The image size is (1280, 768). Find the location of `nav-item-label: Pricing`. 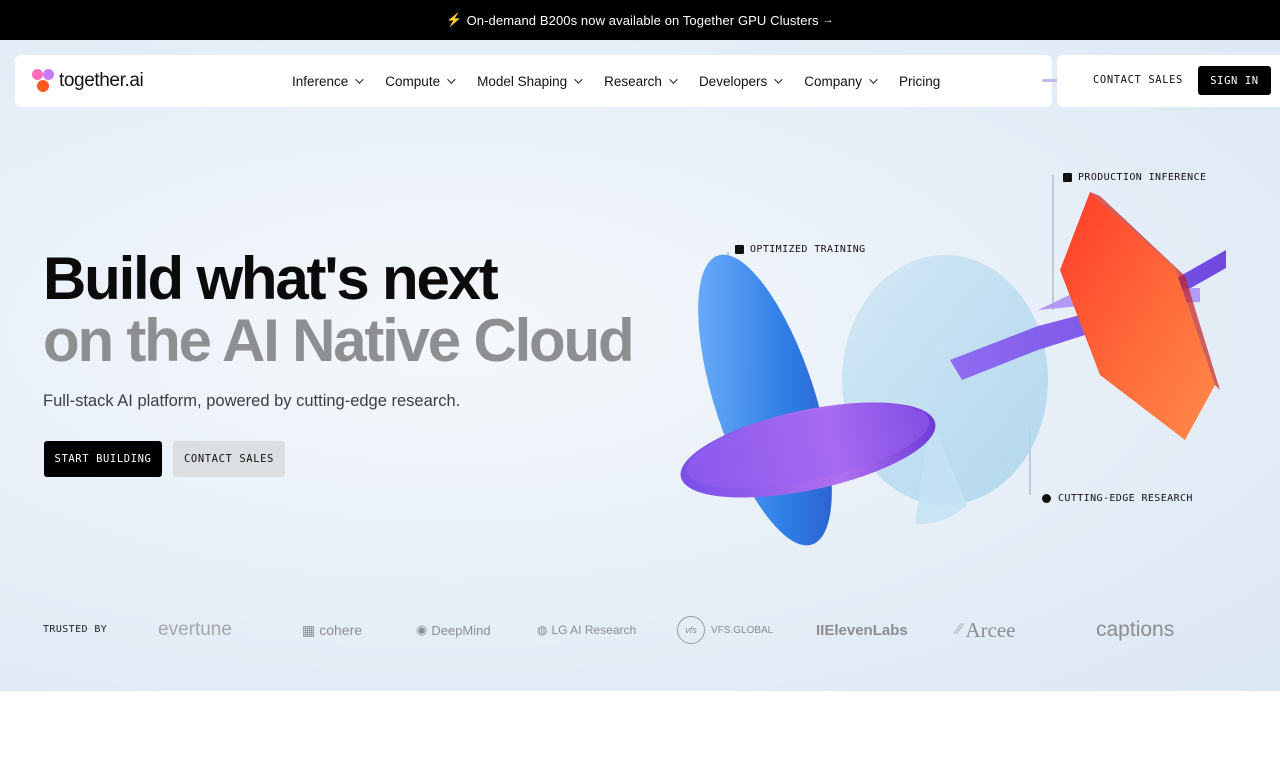

nav-item-label: Pricing is located at coordinates (920, 81).